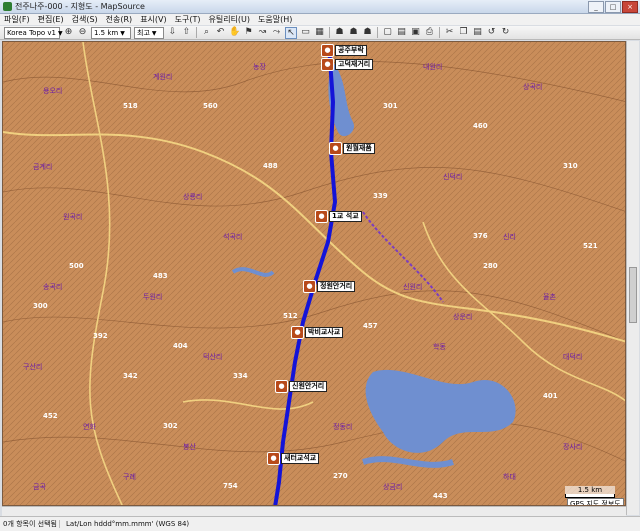 The height and width of the screenshot is (531, 640). Describe the element at coordinates (613, 7) in the screenshot. I see `maximize-button: □` at that location.